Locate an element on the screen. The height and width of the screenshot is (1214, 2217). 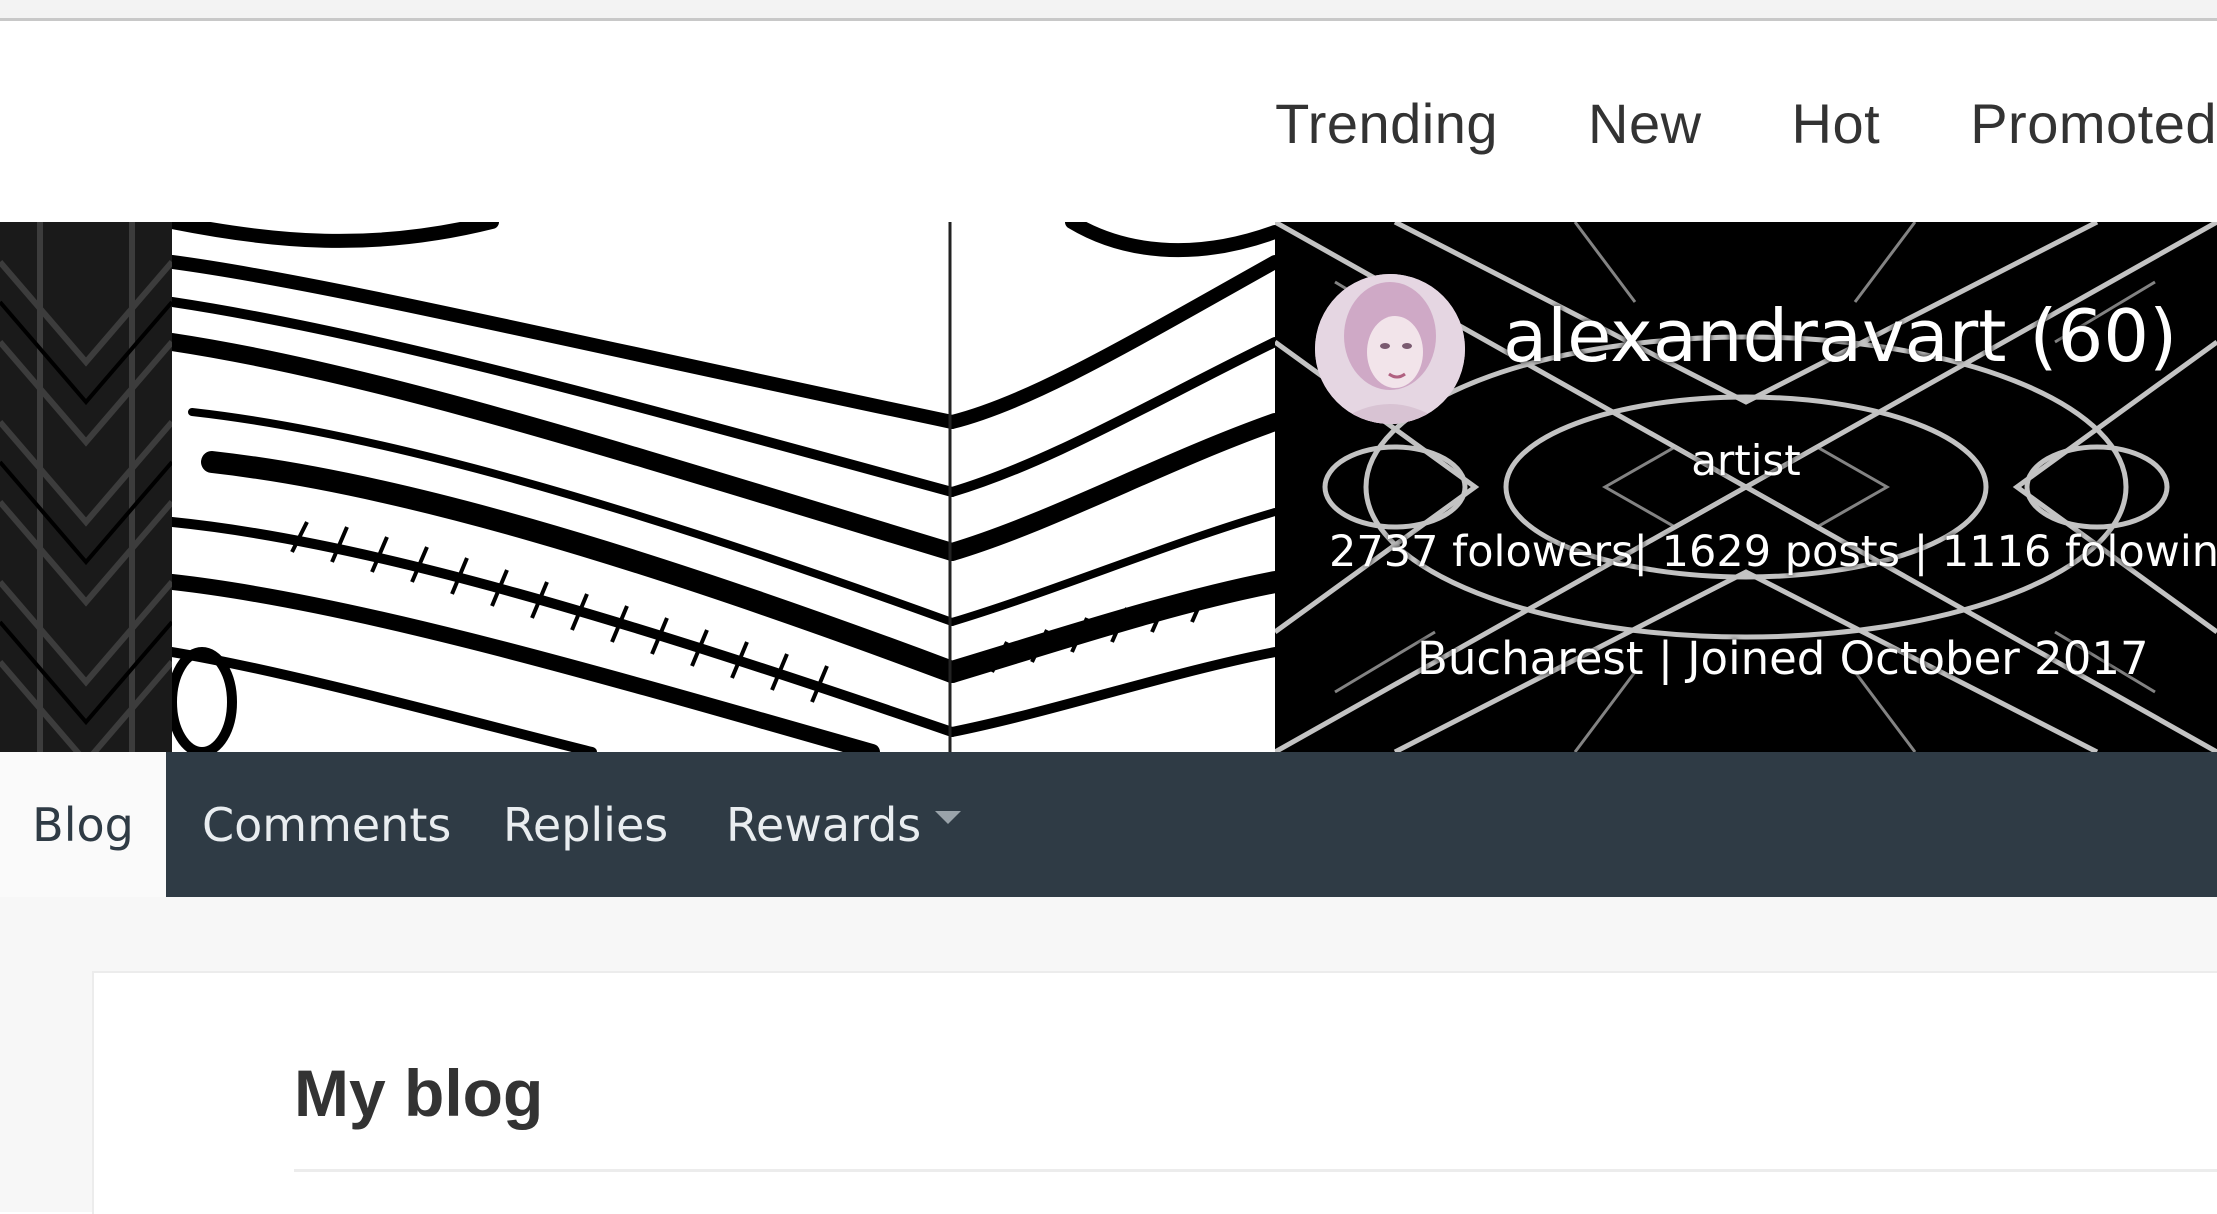
profile-location-joined: Bucharest | Joined October 2017 is located at coordinates (1783, 658).